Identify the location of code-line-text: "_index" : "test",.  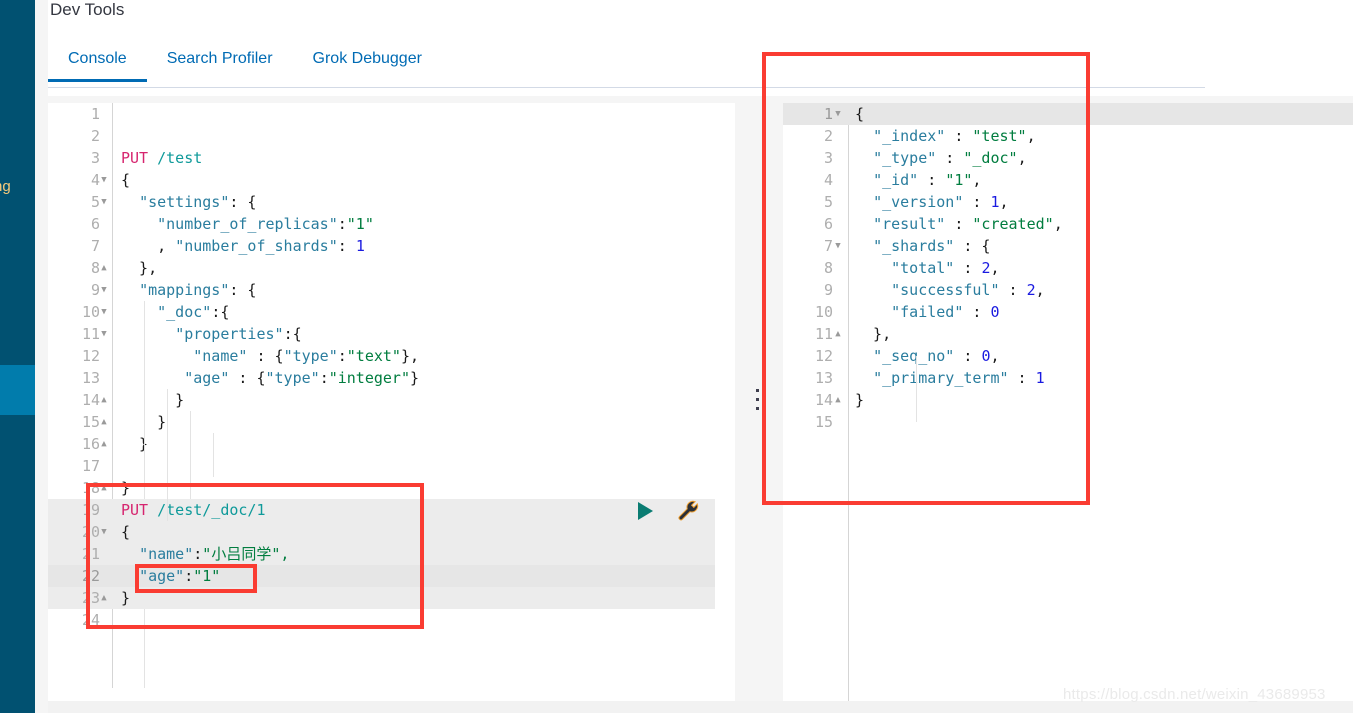
(954, 136).